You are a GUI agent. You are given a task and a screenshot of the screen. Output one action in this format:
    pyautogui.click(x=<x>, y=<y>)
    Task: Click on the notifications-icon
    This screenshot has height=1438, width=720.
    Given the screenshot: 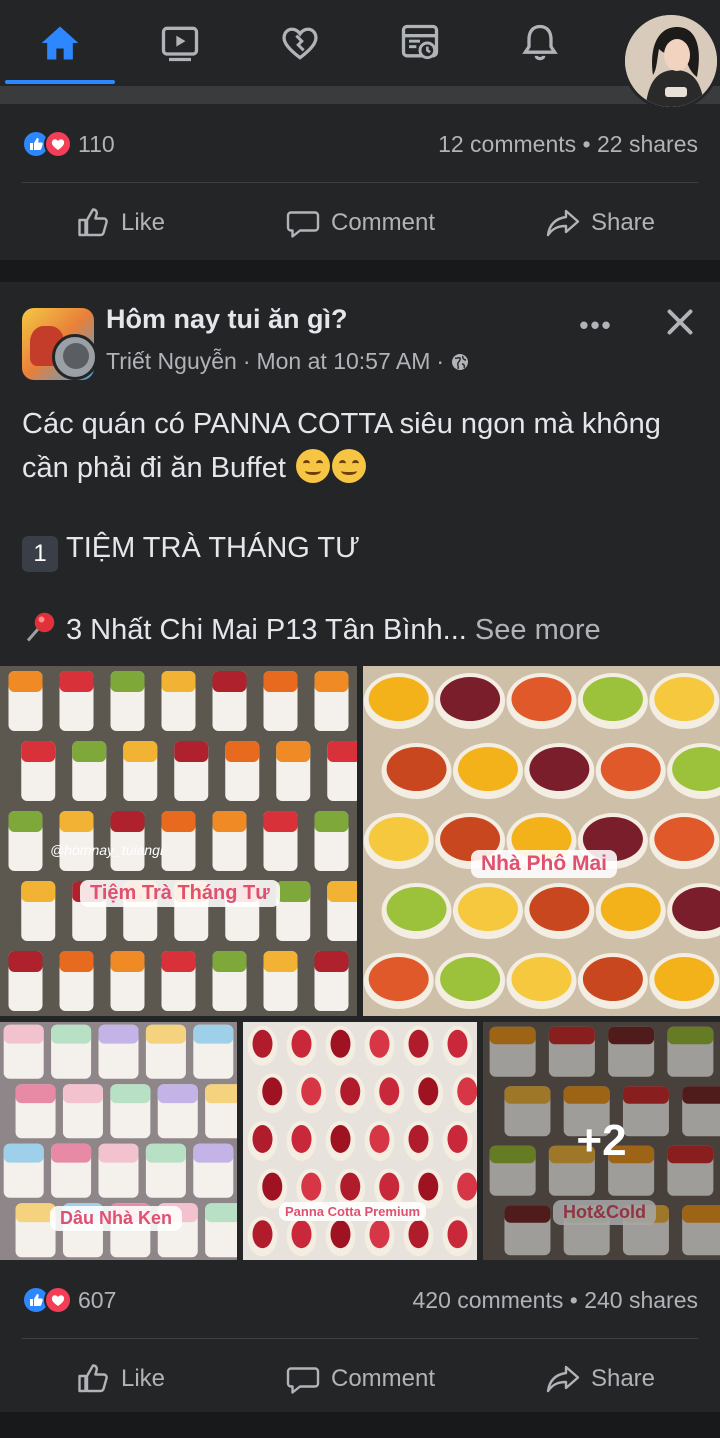 What is the action you would take?
    pyautogui.click(x=540, y=42)
    